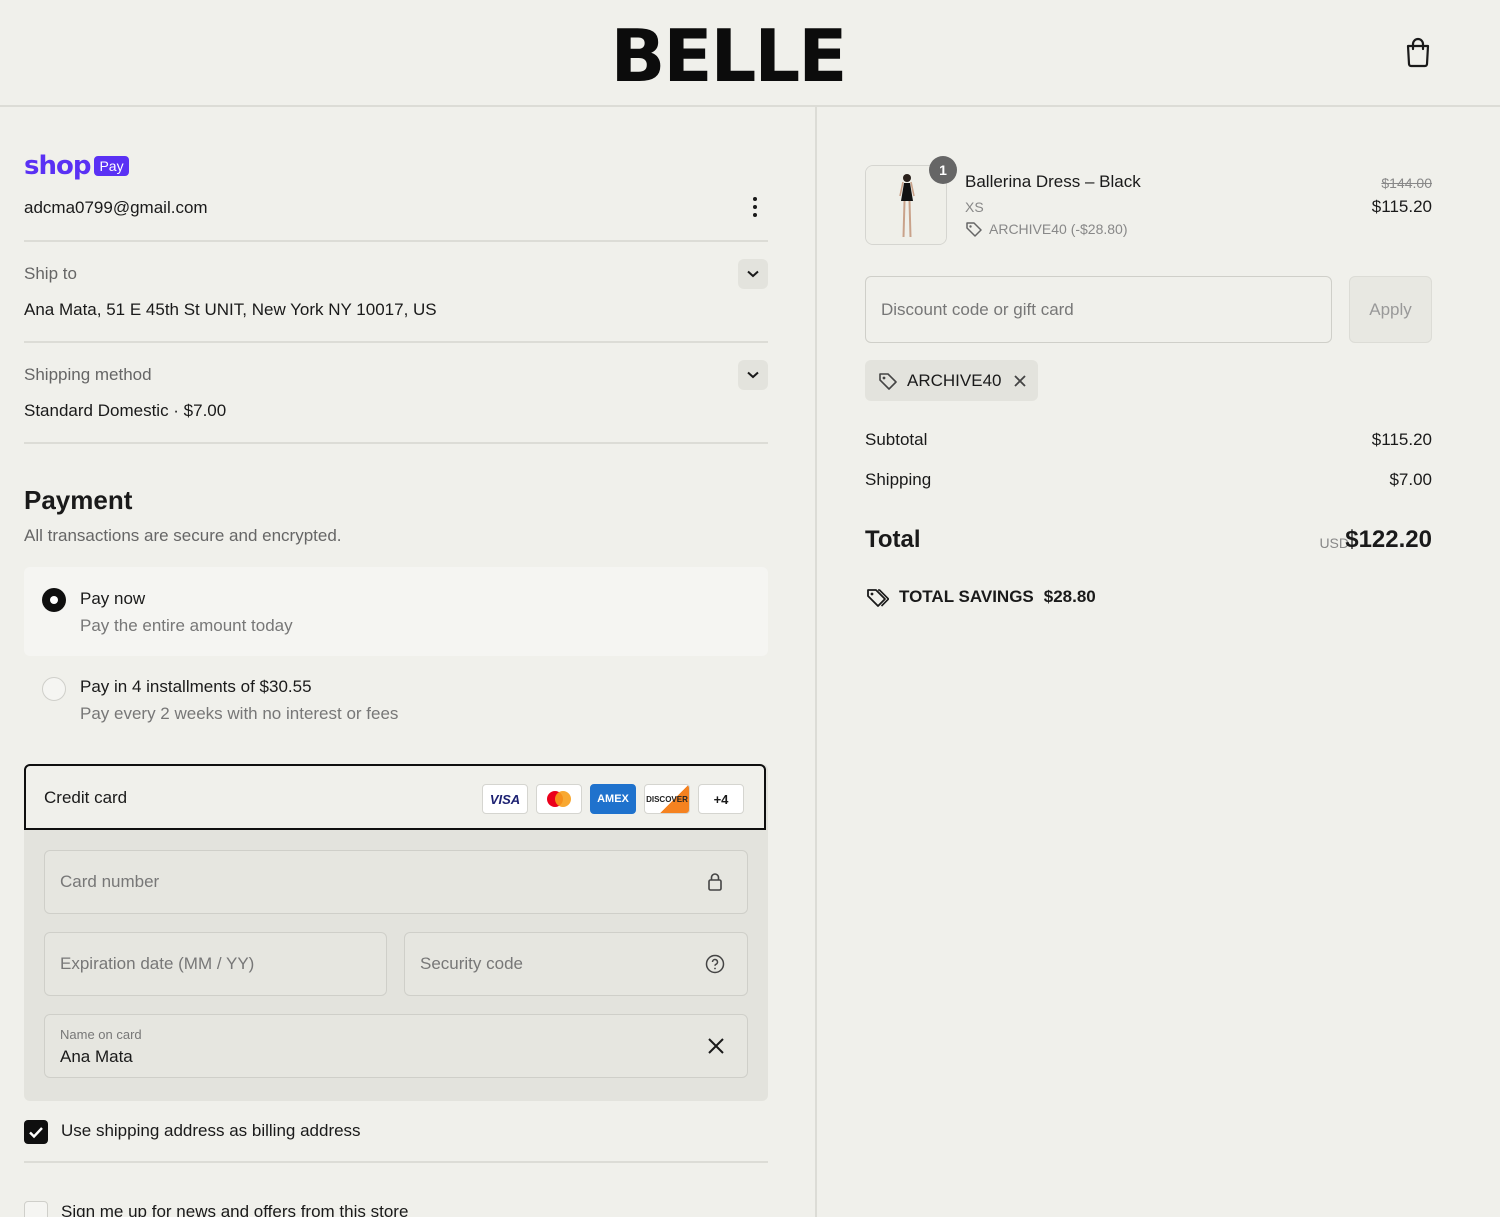  Describe the element at coordinates (878, 598) in the screenshot. I see `tags-icon` at that location.